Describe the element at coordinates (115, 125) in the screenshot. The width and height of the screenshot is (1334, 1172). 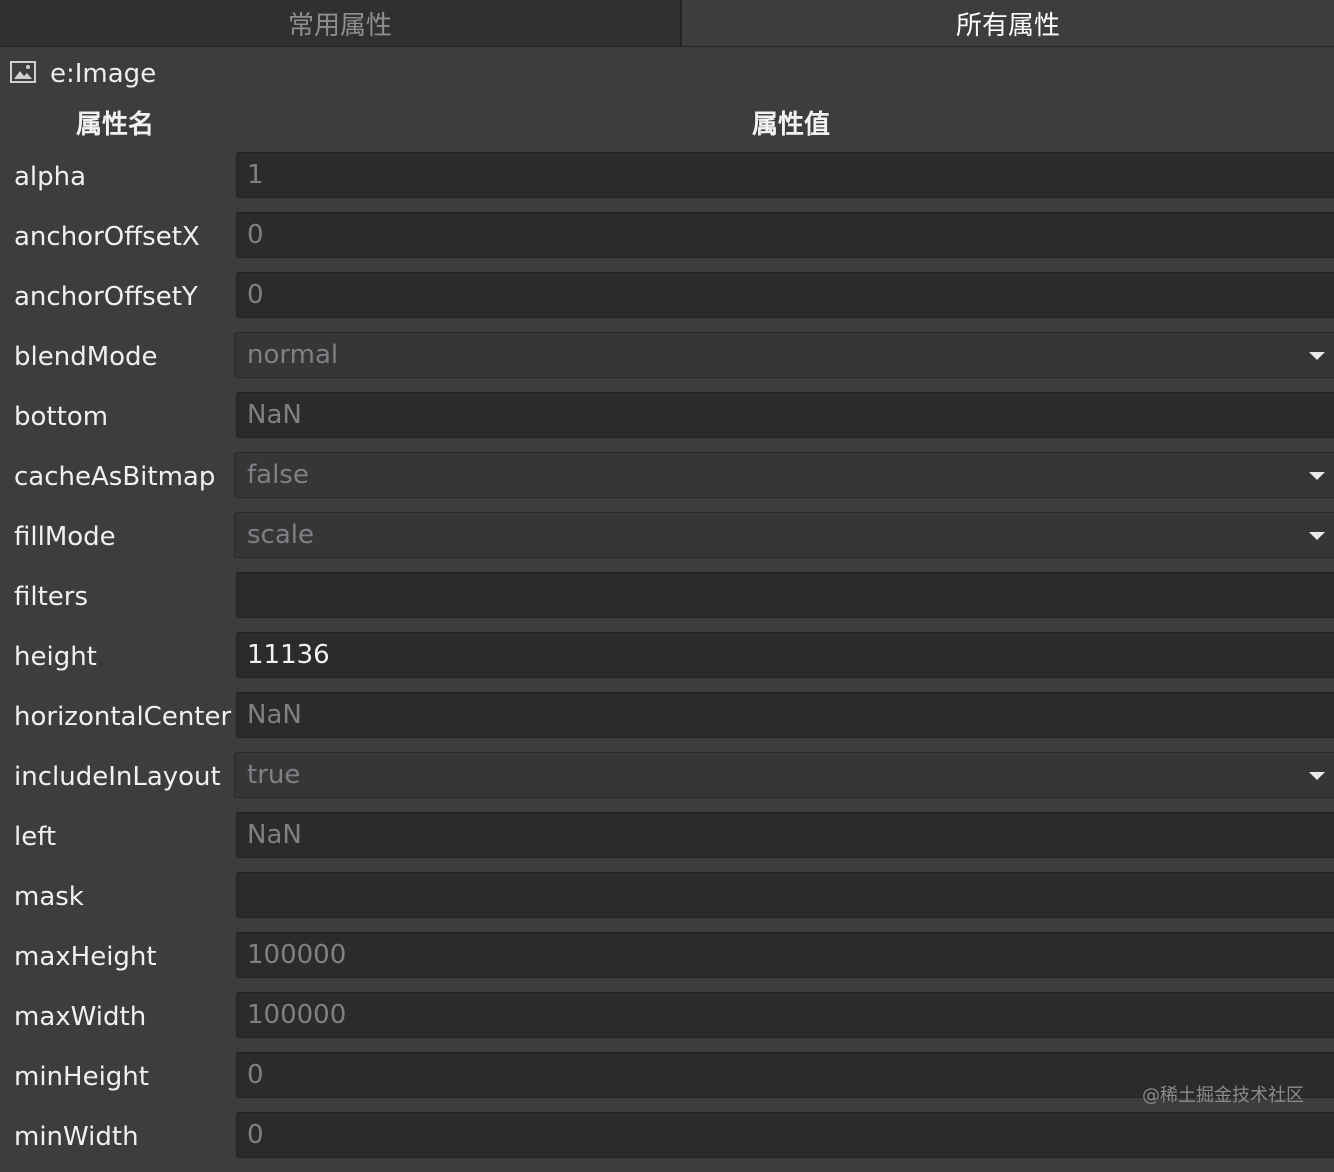
I see `column-header-name: 属性名` at that location.